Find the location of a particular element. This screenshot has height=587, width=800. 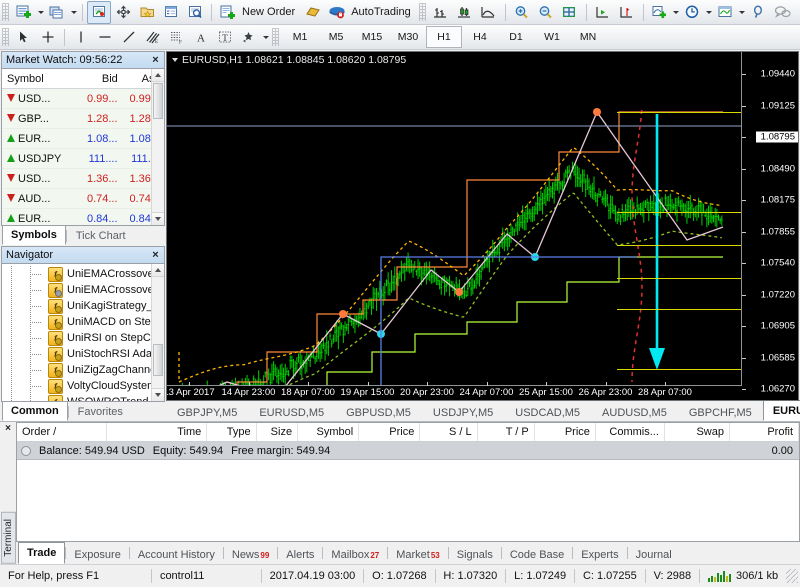

terminal-button is located at coordinates (171, 12).